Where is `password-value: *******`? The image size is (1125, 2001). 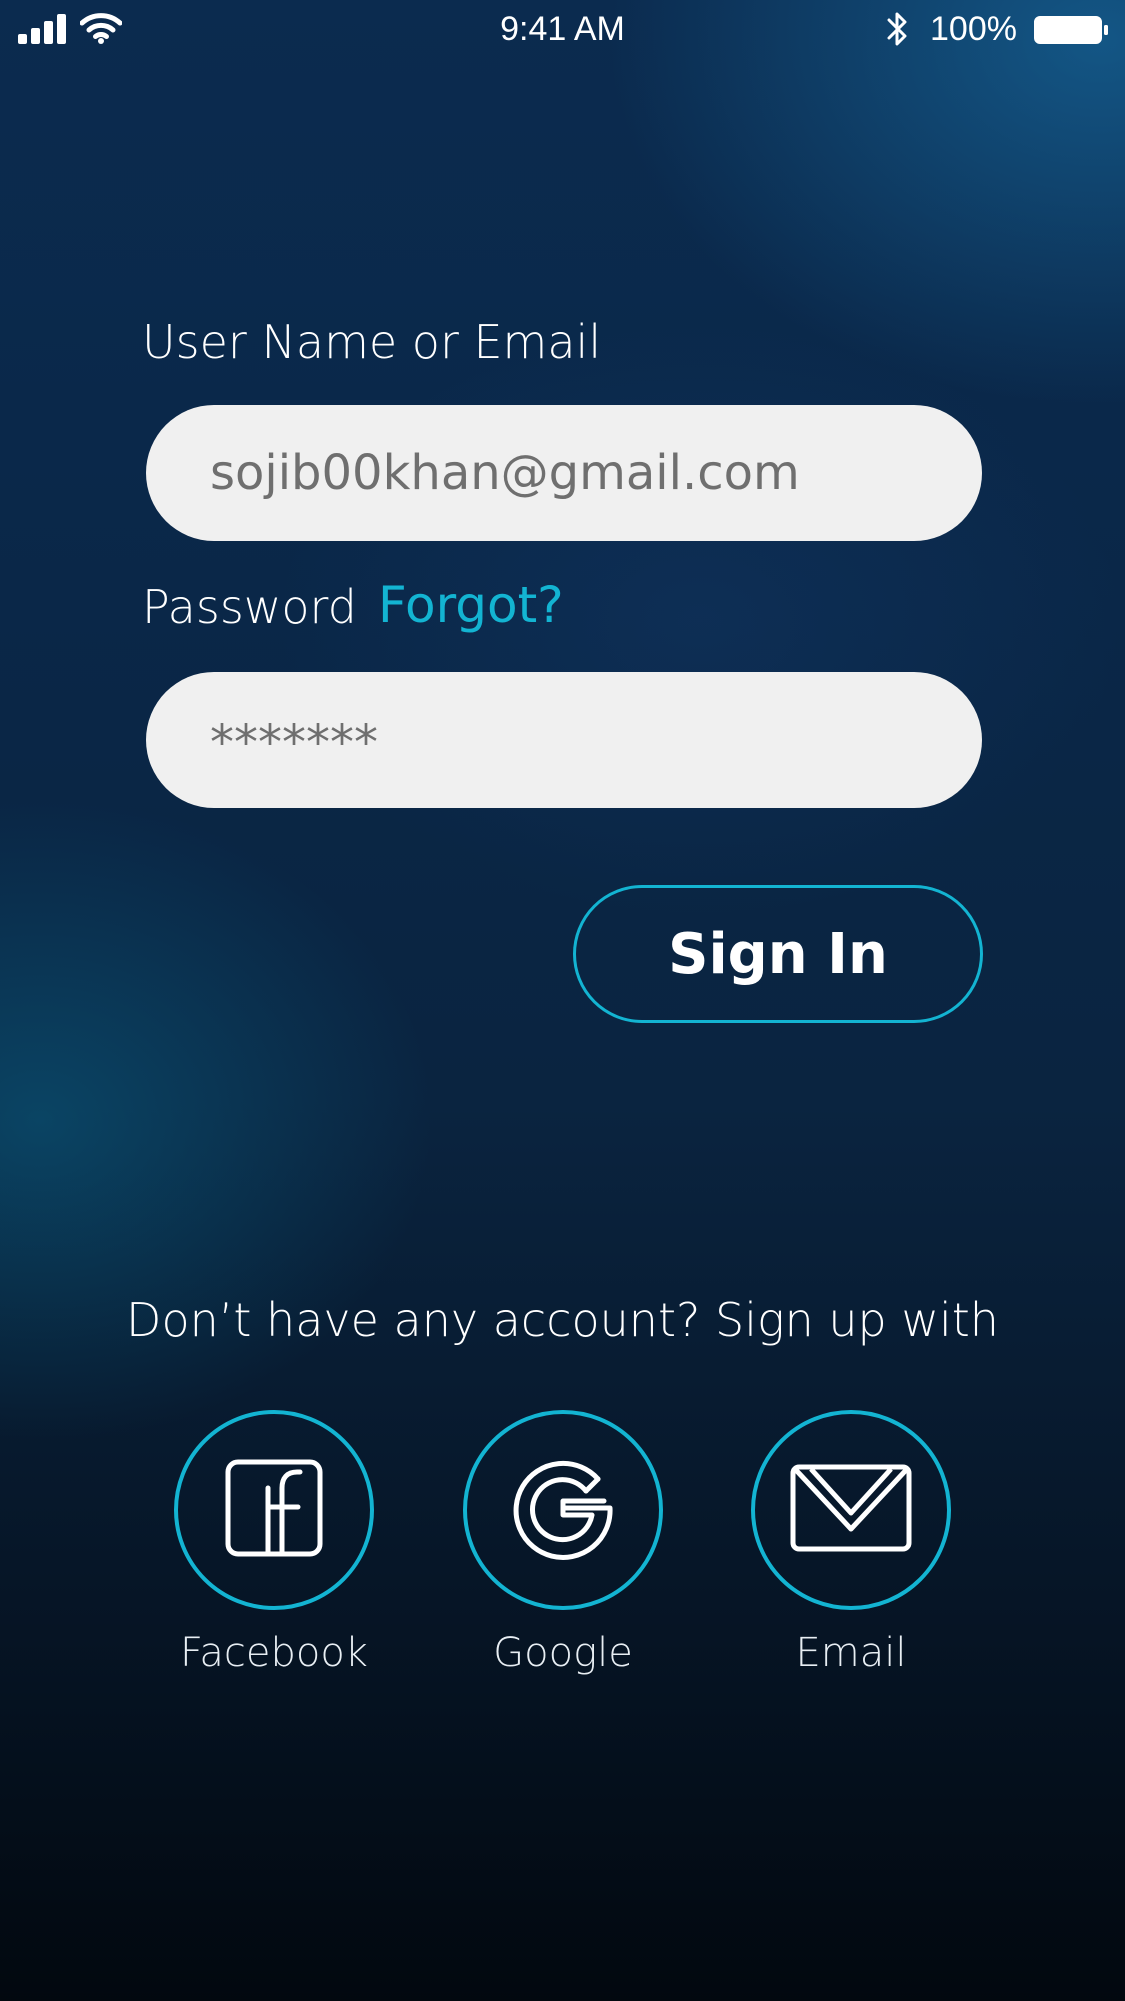
password-value: ******* is located at coordinates (294, 743).